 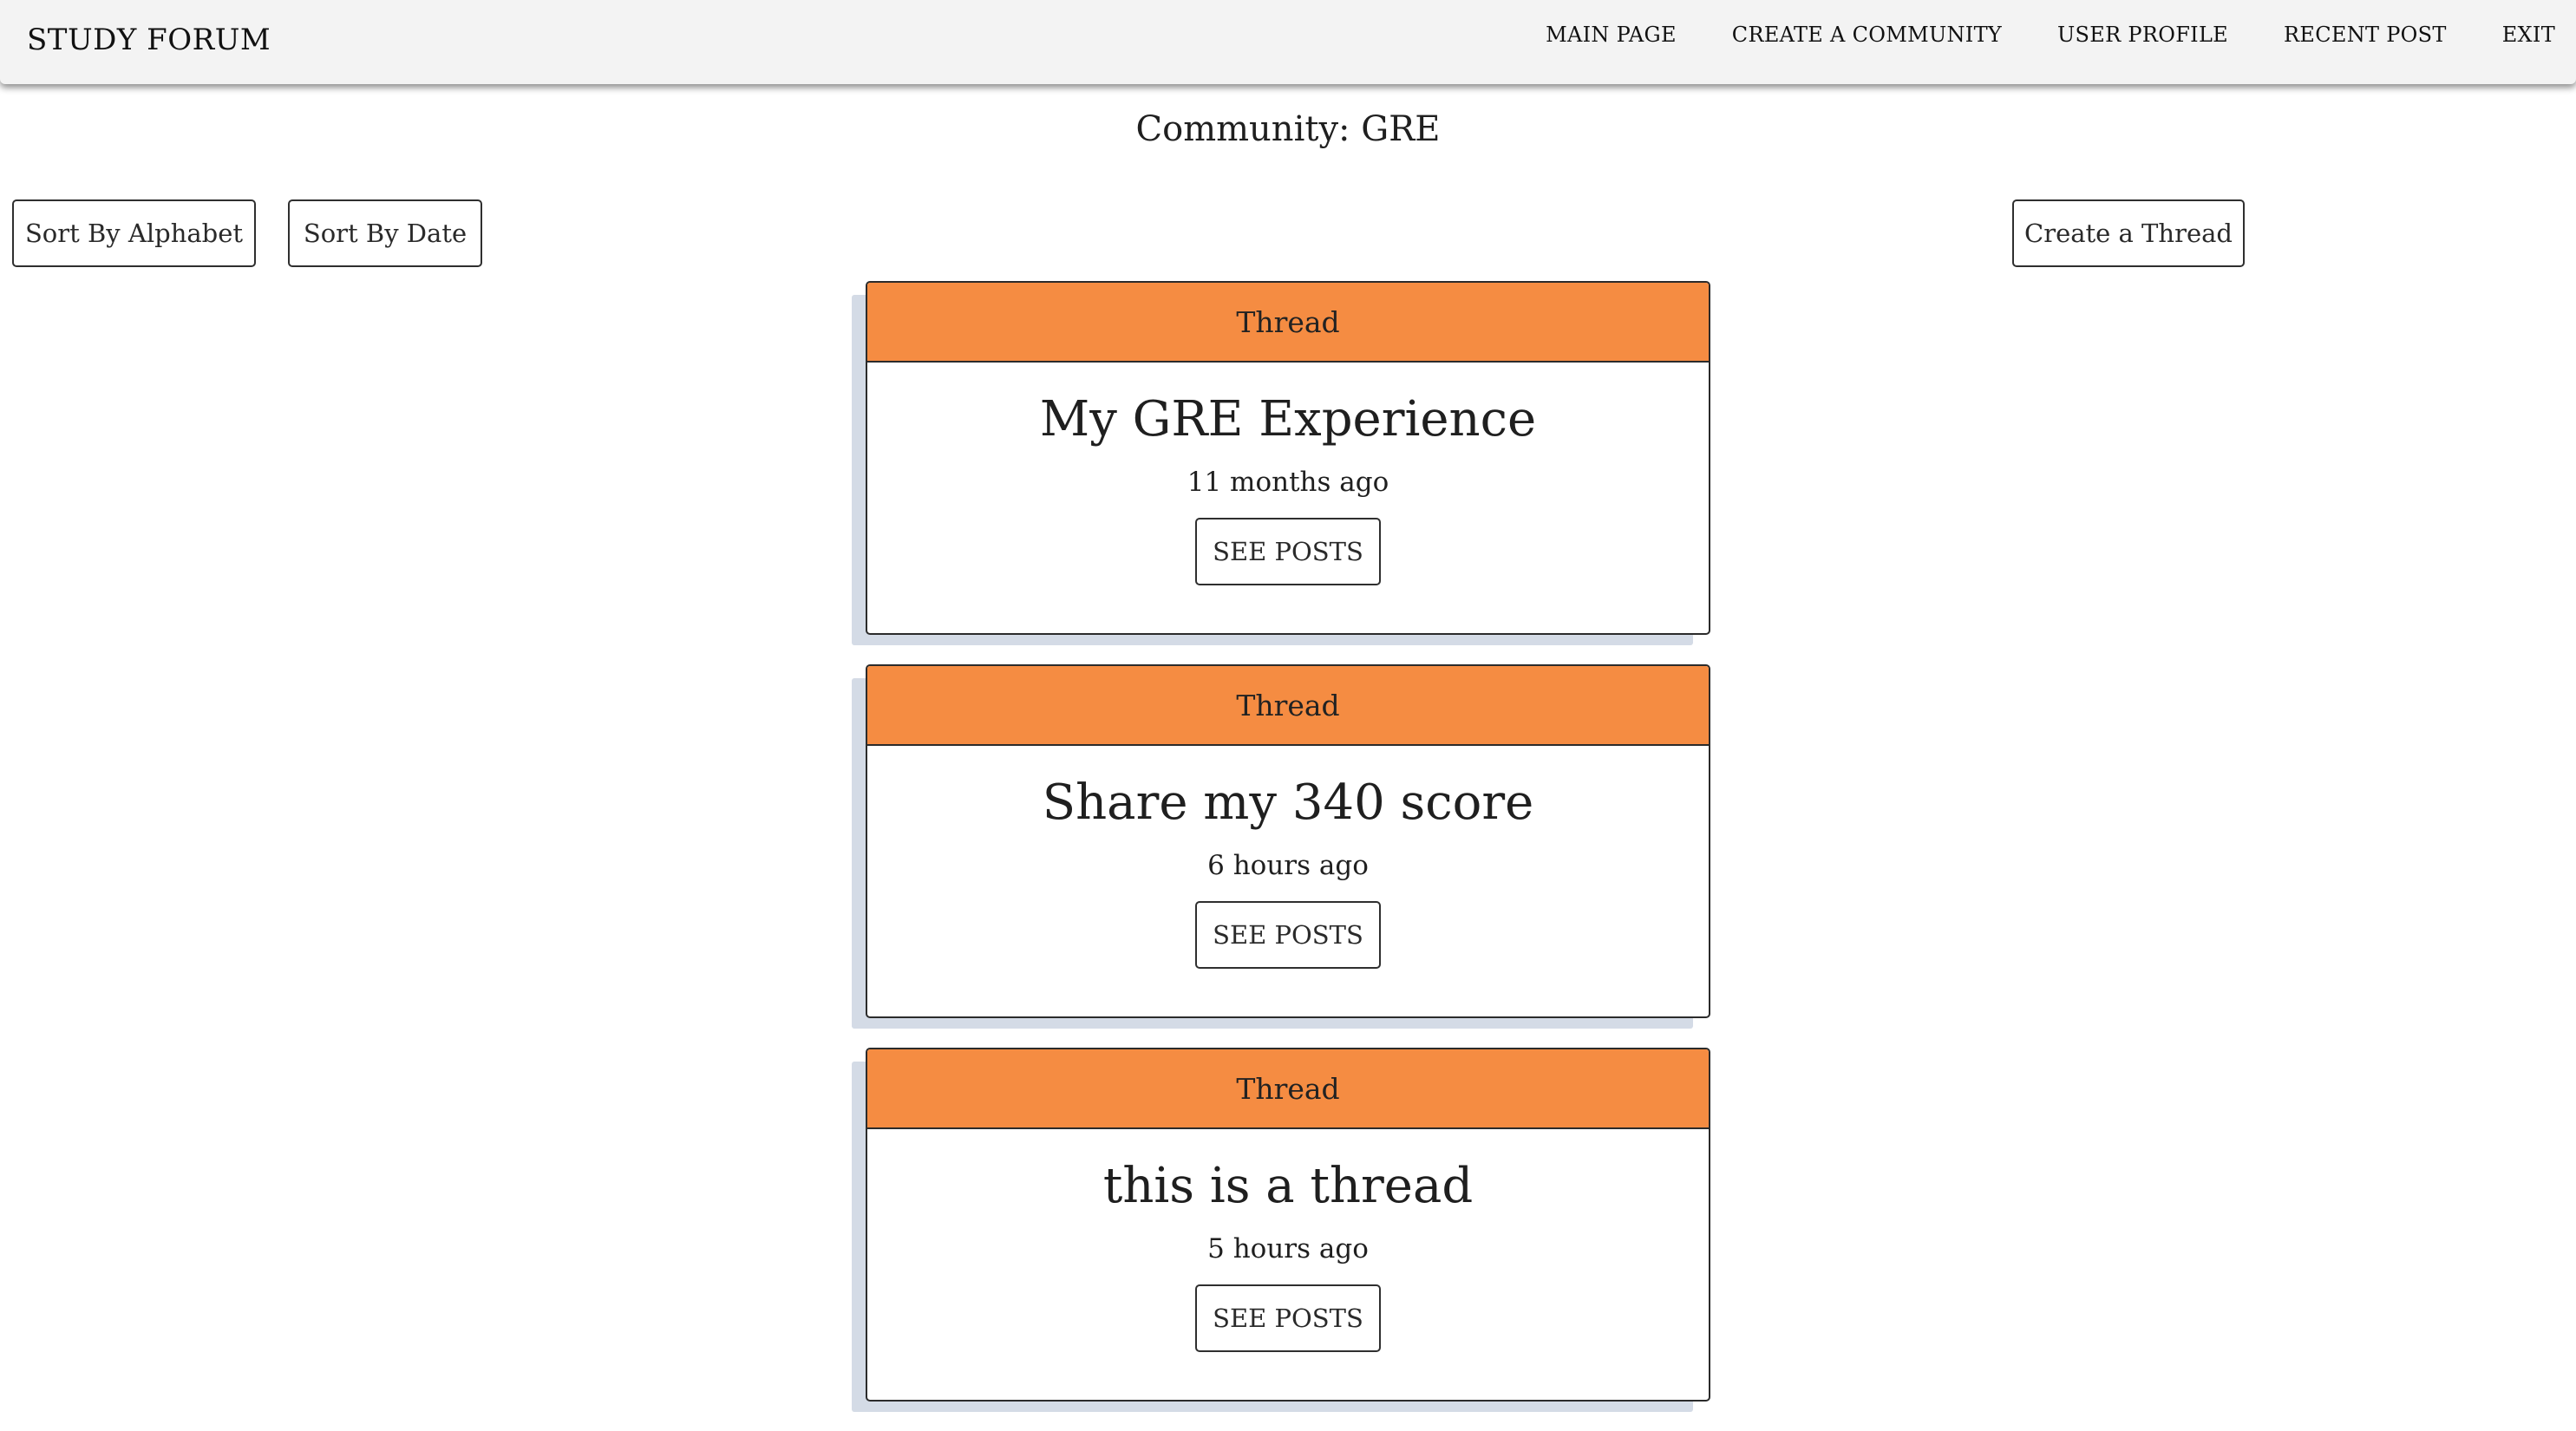 I want to click on sort-by-date-button: Sort By Date, so click(x=385, y=233).